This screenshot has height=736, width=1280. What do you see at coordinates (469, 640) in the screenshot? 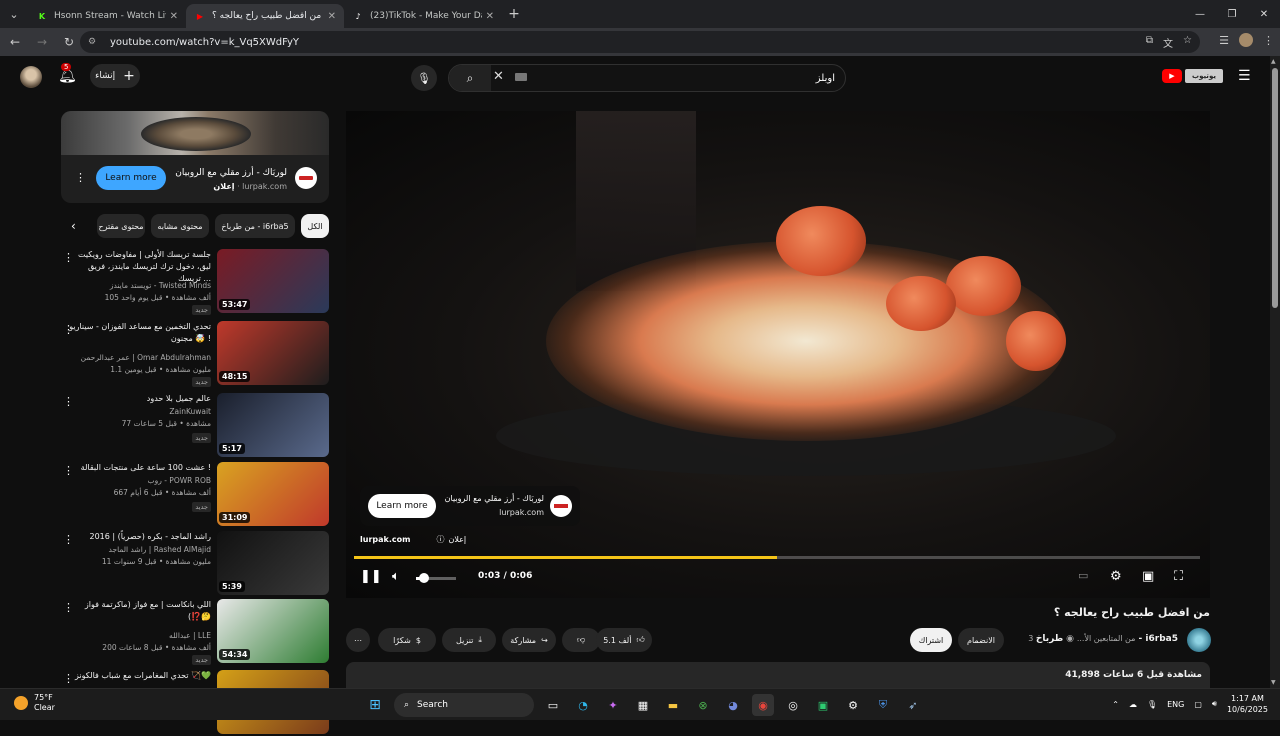
I see `download-button: تنزيل ⤓` at bounding box center [469, 640].